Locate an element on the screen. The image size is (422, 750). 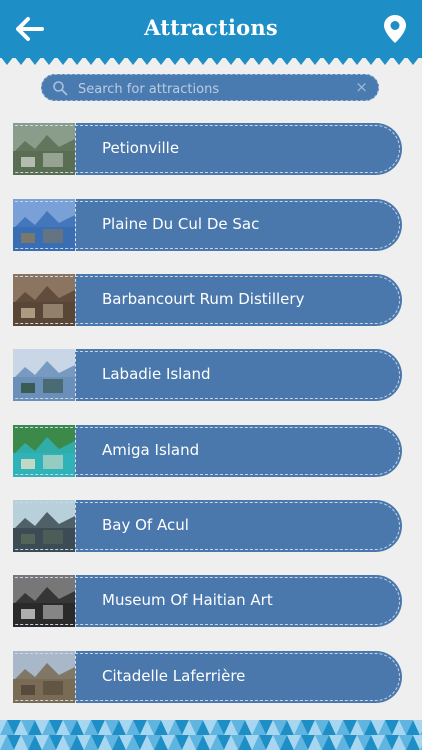
attraction-name: Petionville is located at coordinates (141, 148).